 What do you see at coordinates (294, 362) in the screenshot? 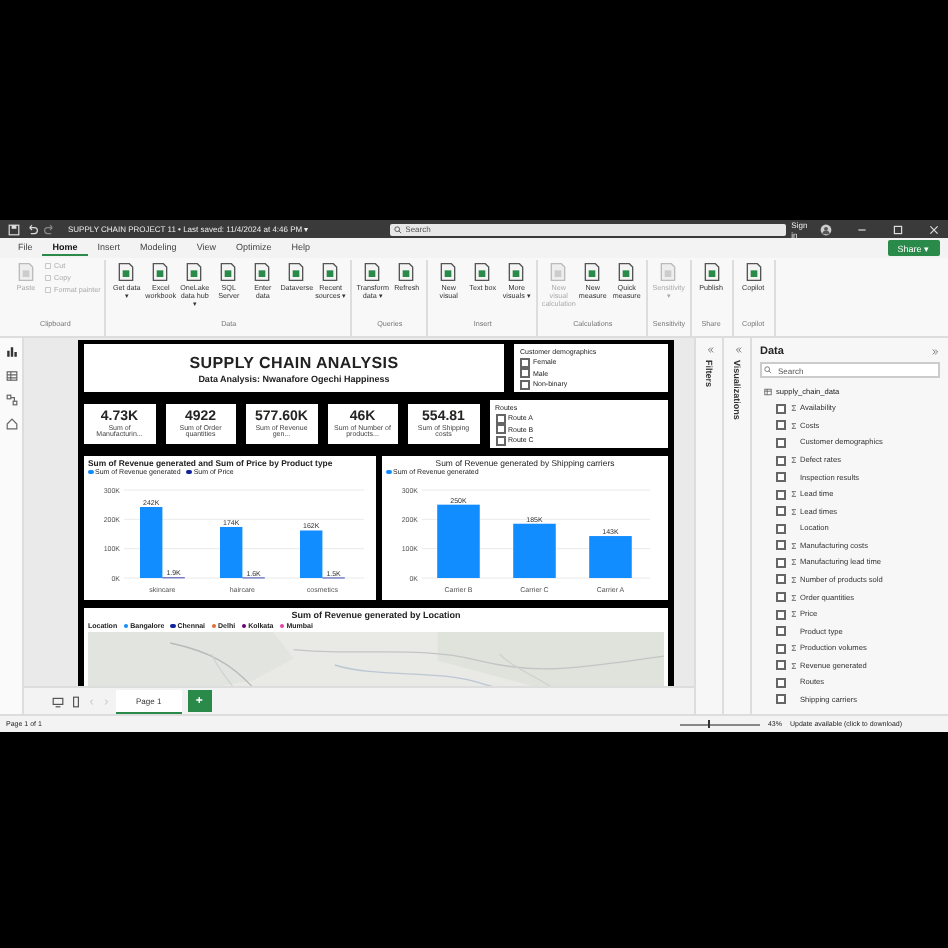
I see `report-title: SUPPLY CHAIN ANALYSIS` at bounding box center [294, 362].